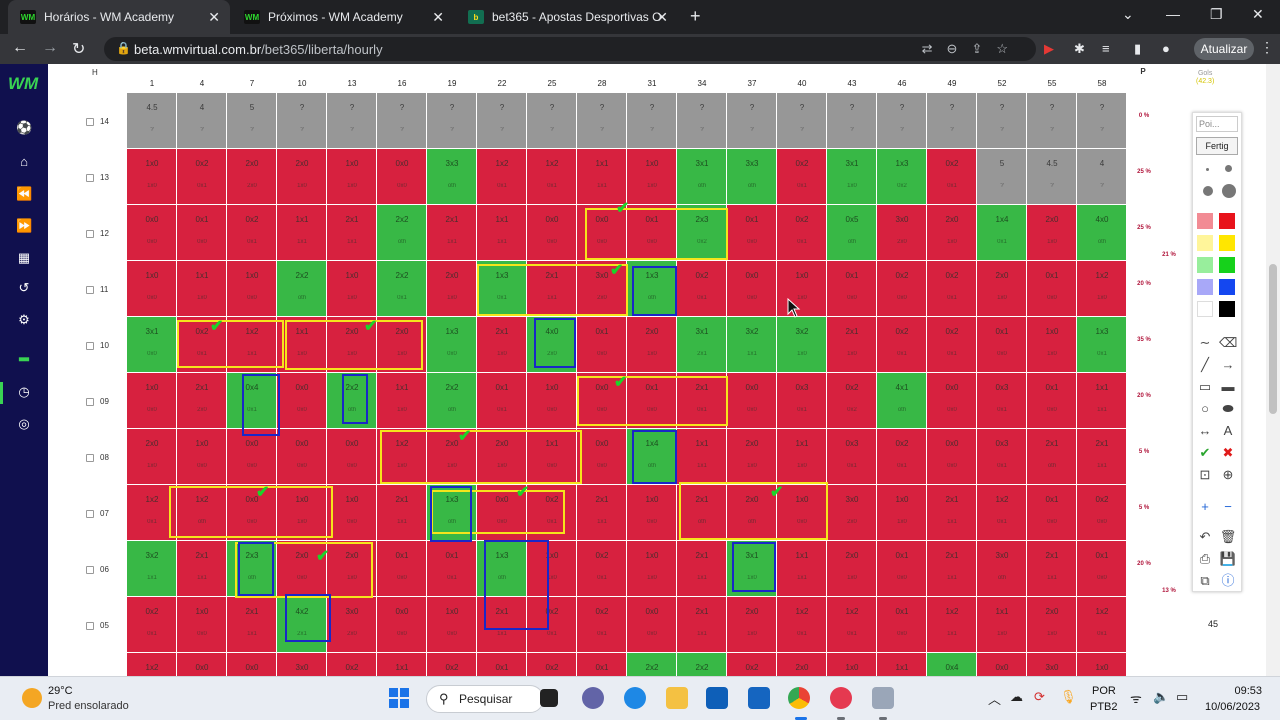 This screenshot has width=1280, height=720. I want to click on result-cell: 2x2 oth, so click(352, 401).